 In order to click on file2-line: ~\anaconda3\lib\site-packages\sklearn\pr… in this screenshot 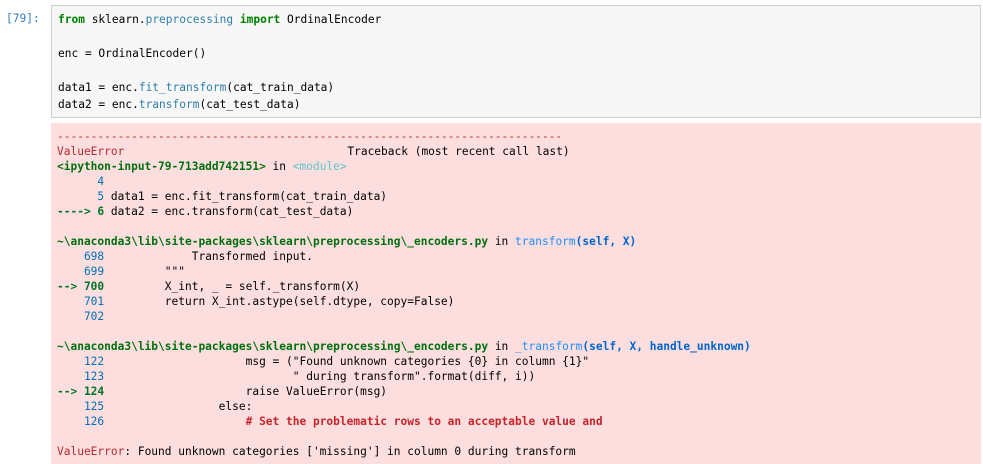, I will do `click(404, 346)`.